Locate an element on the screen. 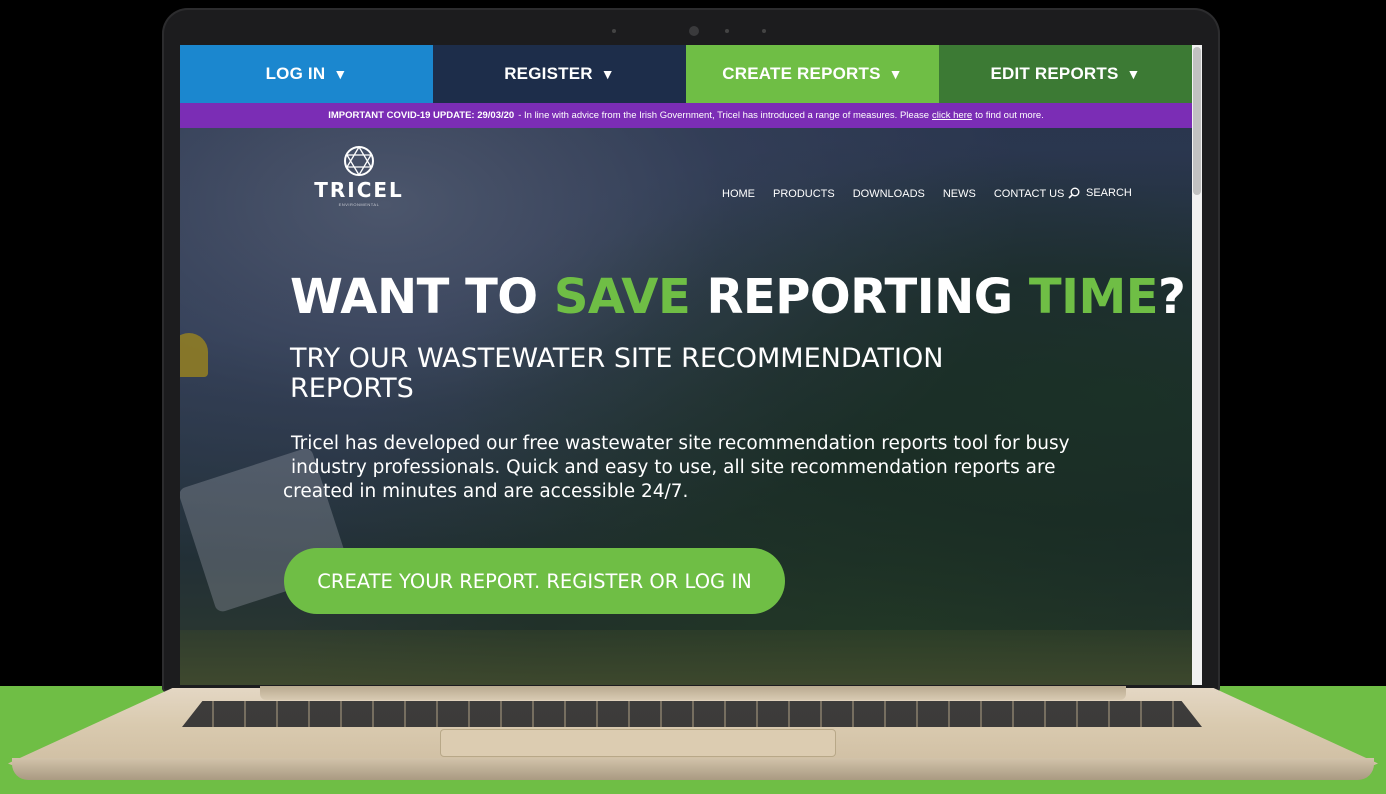  laptop-trackpad is located at coordinates (638, 743).